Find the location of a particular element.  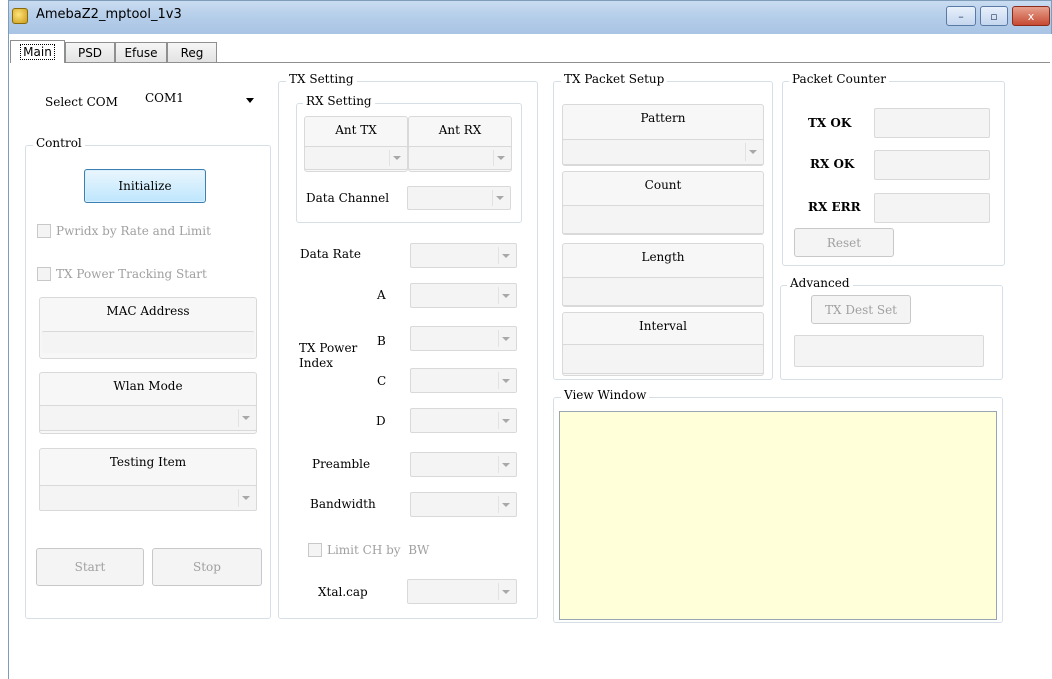

tab-main: Main is located at coordinates (37, 51).